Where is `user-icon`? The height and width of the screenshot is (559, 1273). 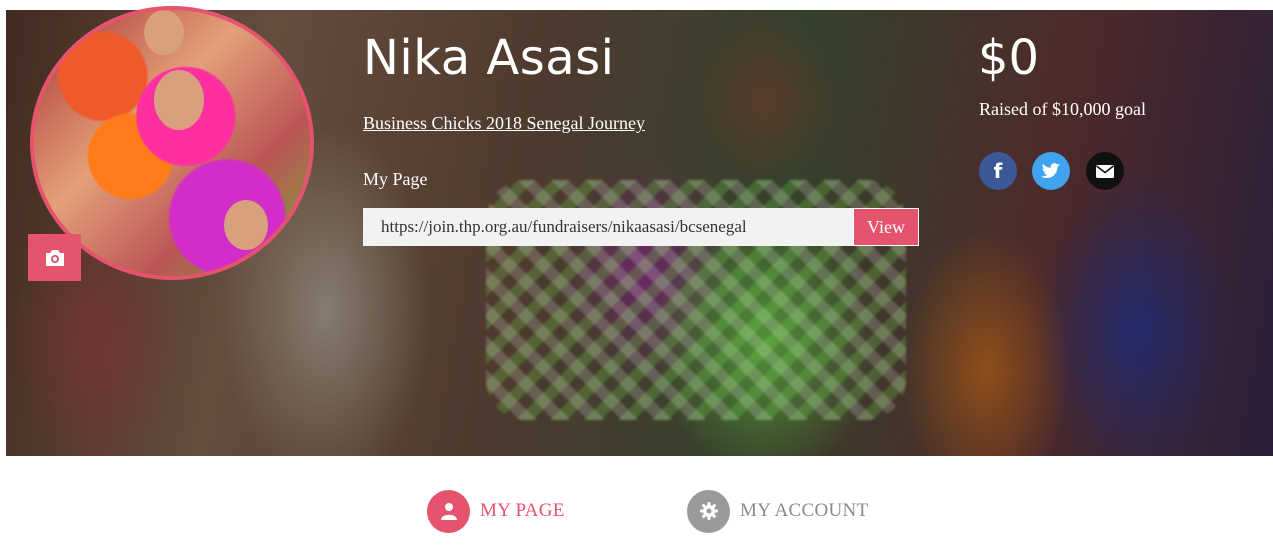
user-icon is located at coordinates (448, 511).